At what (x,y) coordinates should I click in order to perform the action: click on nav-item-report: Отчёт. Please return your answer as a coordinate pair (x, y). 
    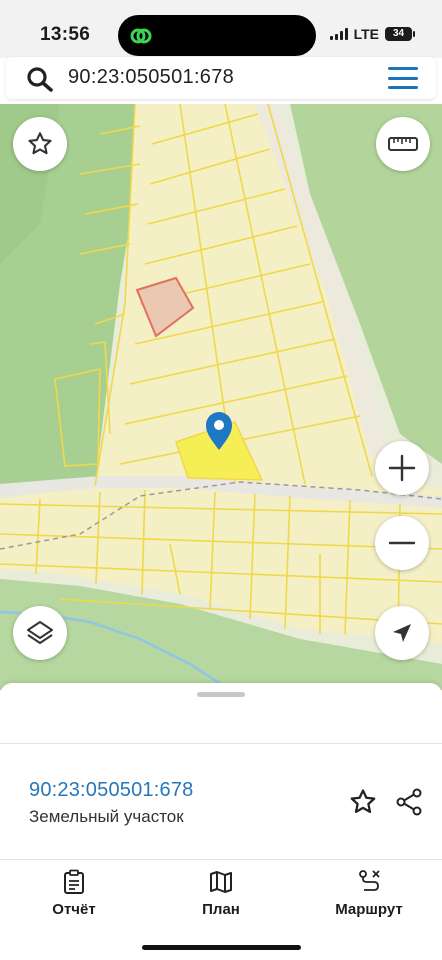
    Looking at the image, I should click on (74, 893).